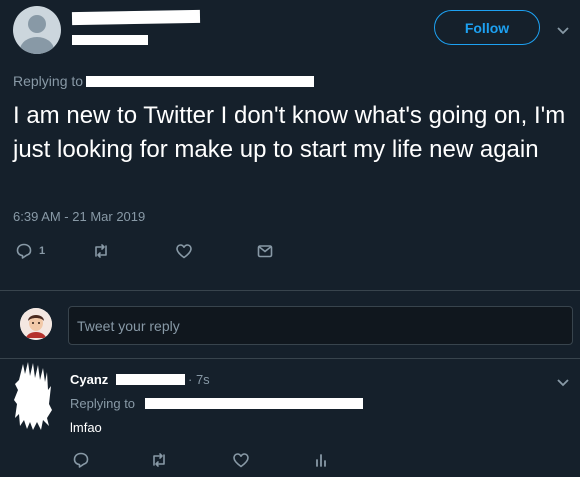 This screenshot has width=580, height=477. What do you see at coordinates (254, 403) in the screenshot?
I see `redacted-reply-mentions` at bounding box center [254, 403].